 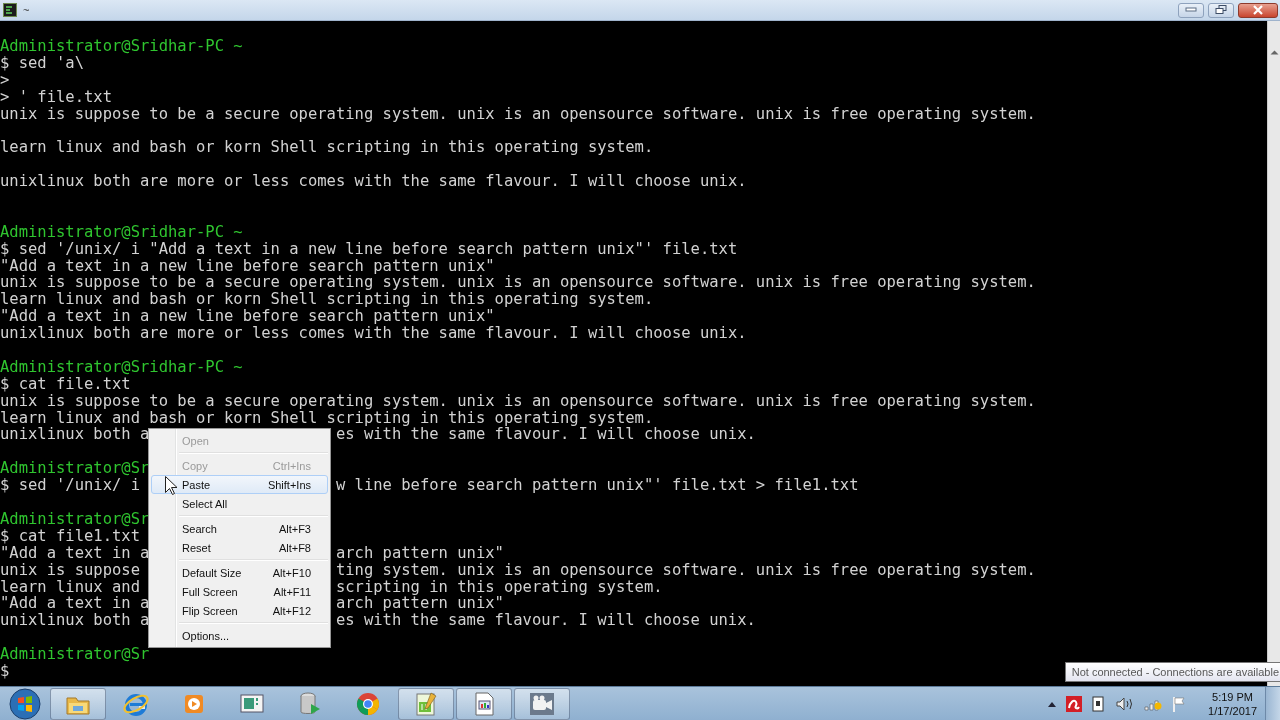 I want to click on menu-item: Reset Alt+F8, so click(x=239, y=547).